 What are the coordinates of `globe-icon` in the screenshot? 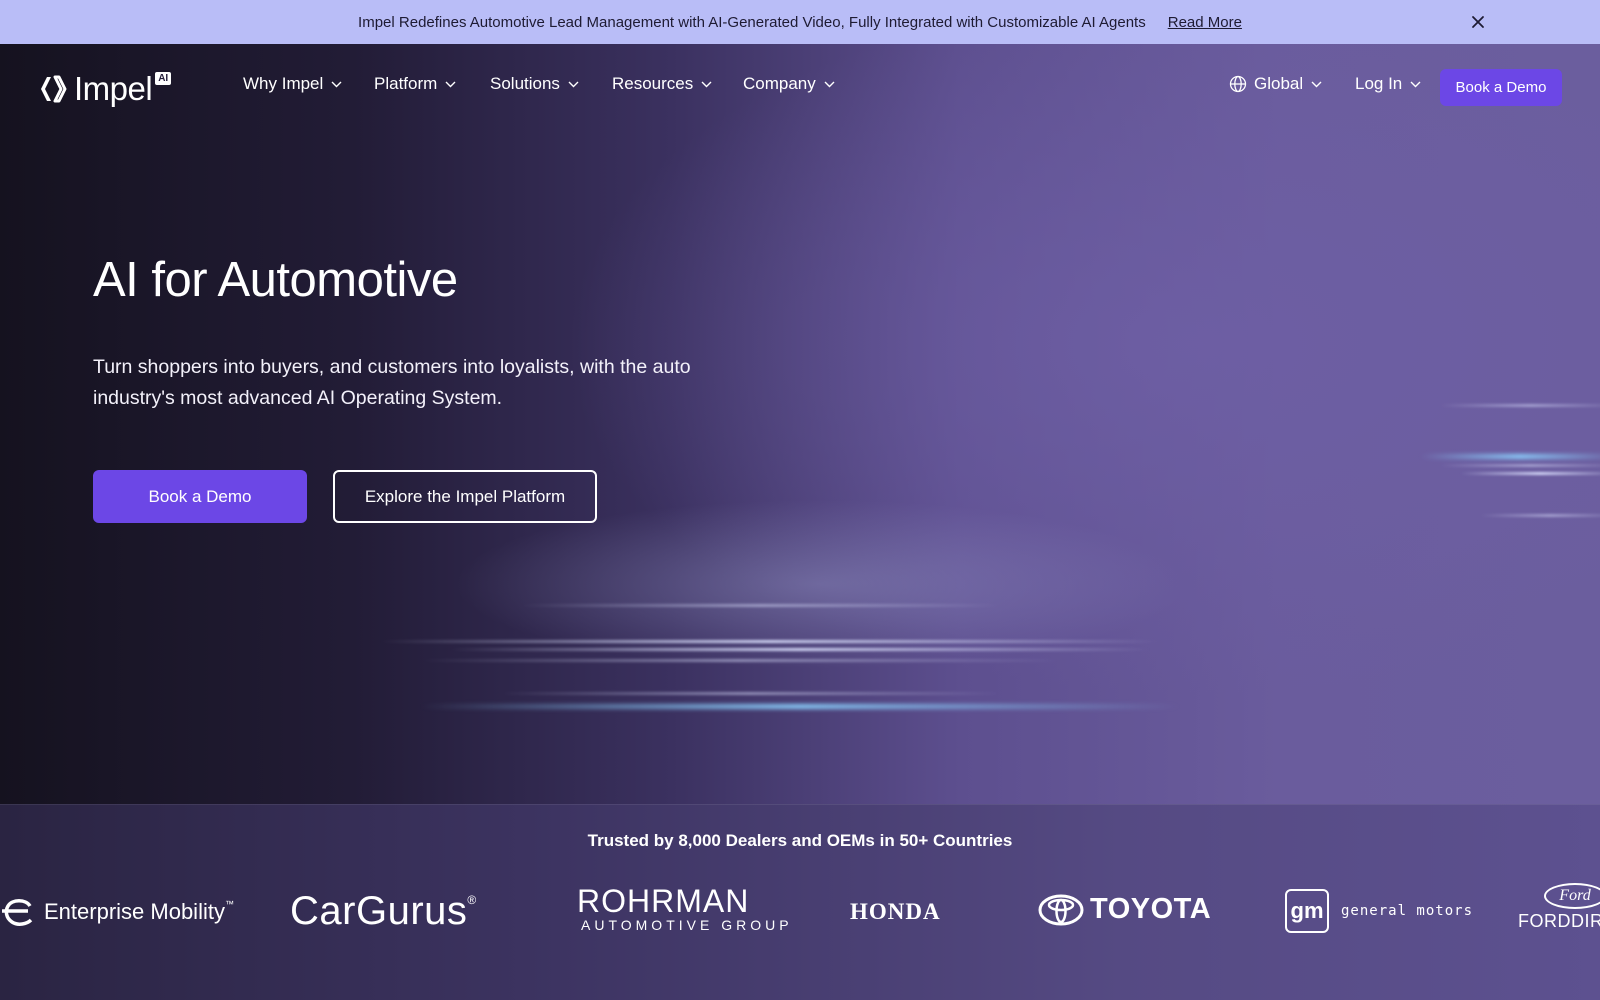 It's located at (1238, 84).